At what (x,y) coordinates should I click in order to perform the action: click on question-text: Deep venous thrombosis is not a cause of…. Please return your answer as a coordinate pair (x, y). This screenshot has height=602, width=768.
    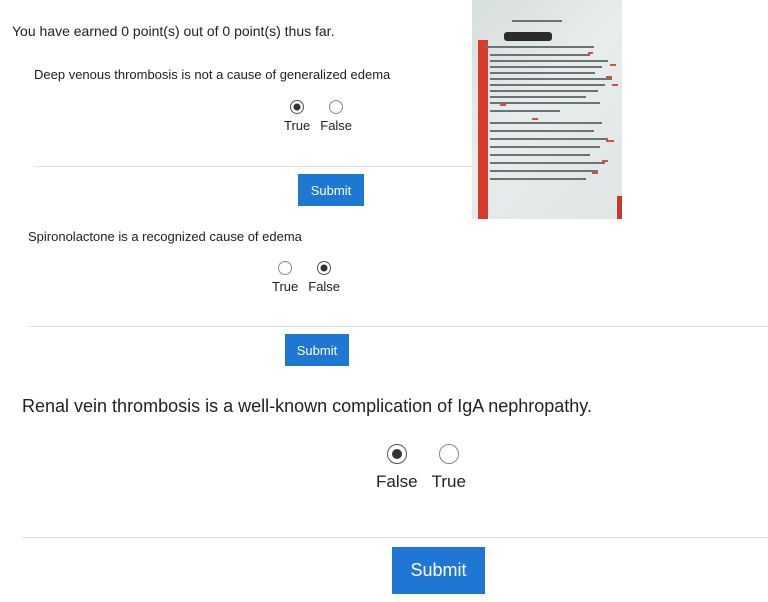
    Looking at the image, I should click on (212, 74).